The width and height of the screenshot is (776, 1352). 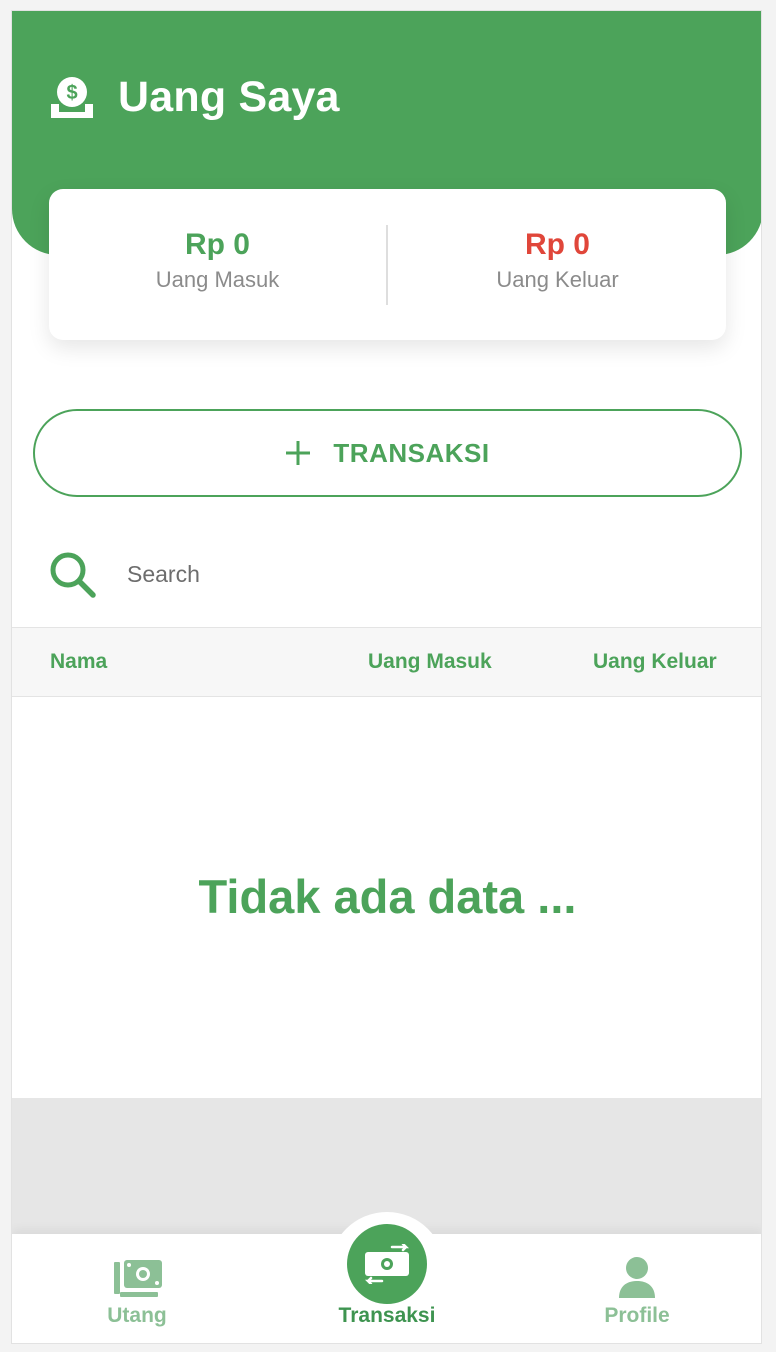 I want to click on column-header-uang-masuk: Uang Masuk, so click(x=430, y=662).